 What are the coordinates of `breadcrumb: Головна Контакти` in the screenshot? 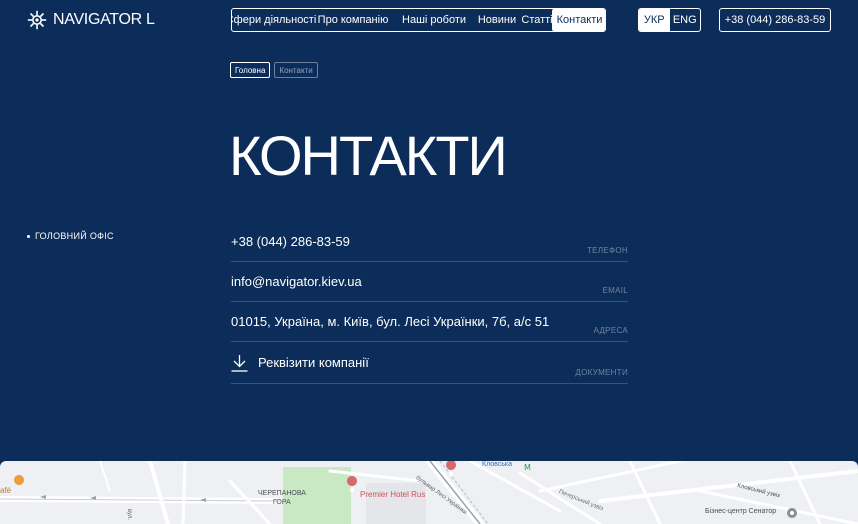 It's located at (274, 70).